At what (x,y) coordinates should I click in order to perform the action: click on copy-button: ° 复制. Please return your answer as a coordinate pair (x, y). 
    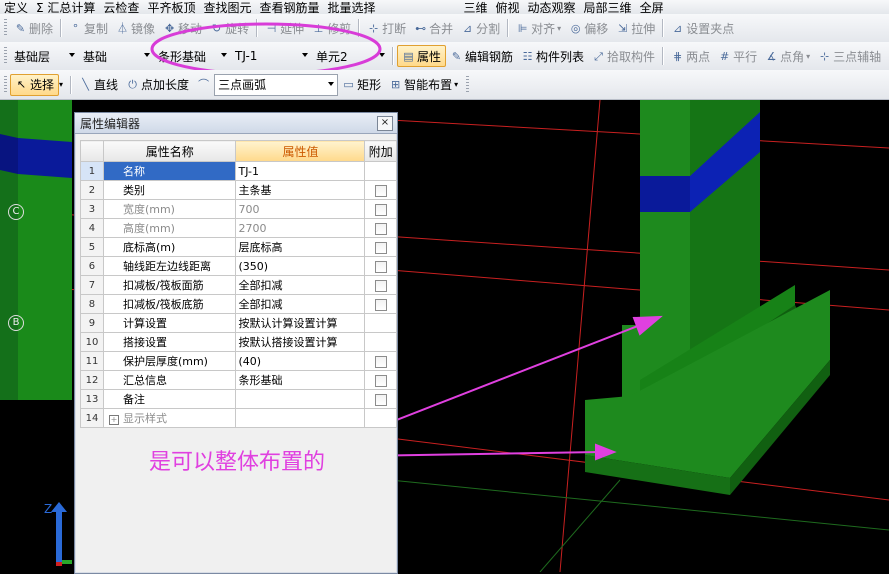
    Looking at the image, I should click on (88, 28).